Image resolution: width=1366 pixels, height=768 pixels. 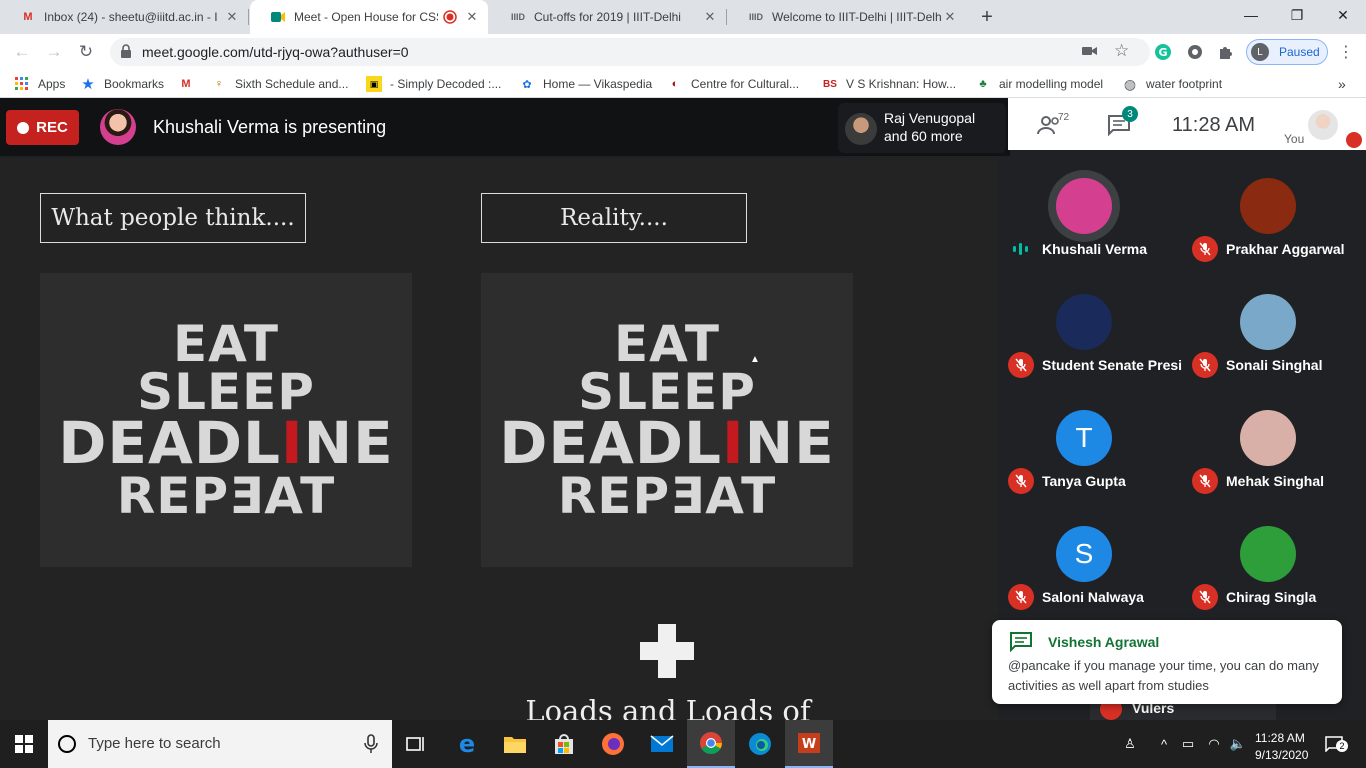 I want to click on people-button: 72, so click(x=1050, y=125).